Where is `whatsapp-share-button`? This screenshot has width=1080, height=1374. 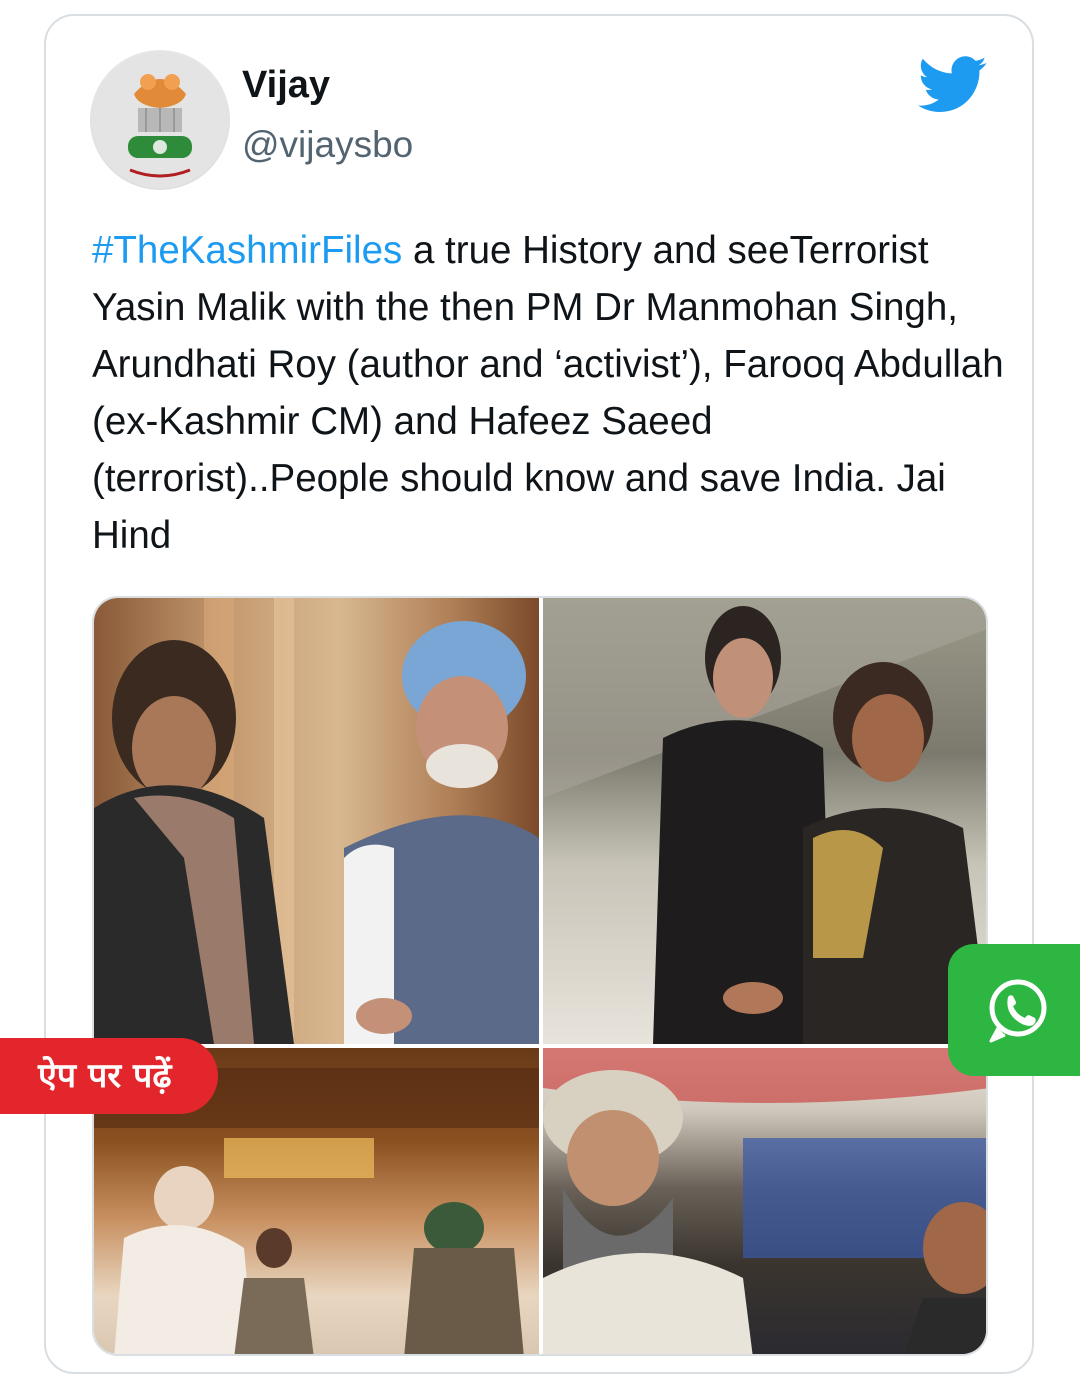 whatsapp-share-button is located at coordinates (1014, 1010).